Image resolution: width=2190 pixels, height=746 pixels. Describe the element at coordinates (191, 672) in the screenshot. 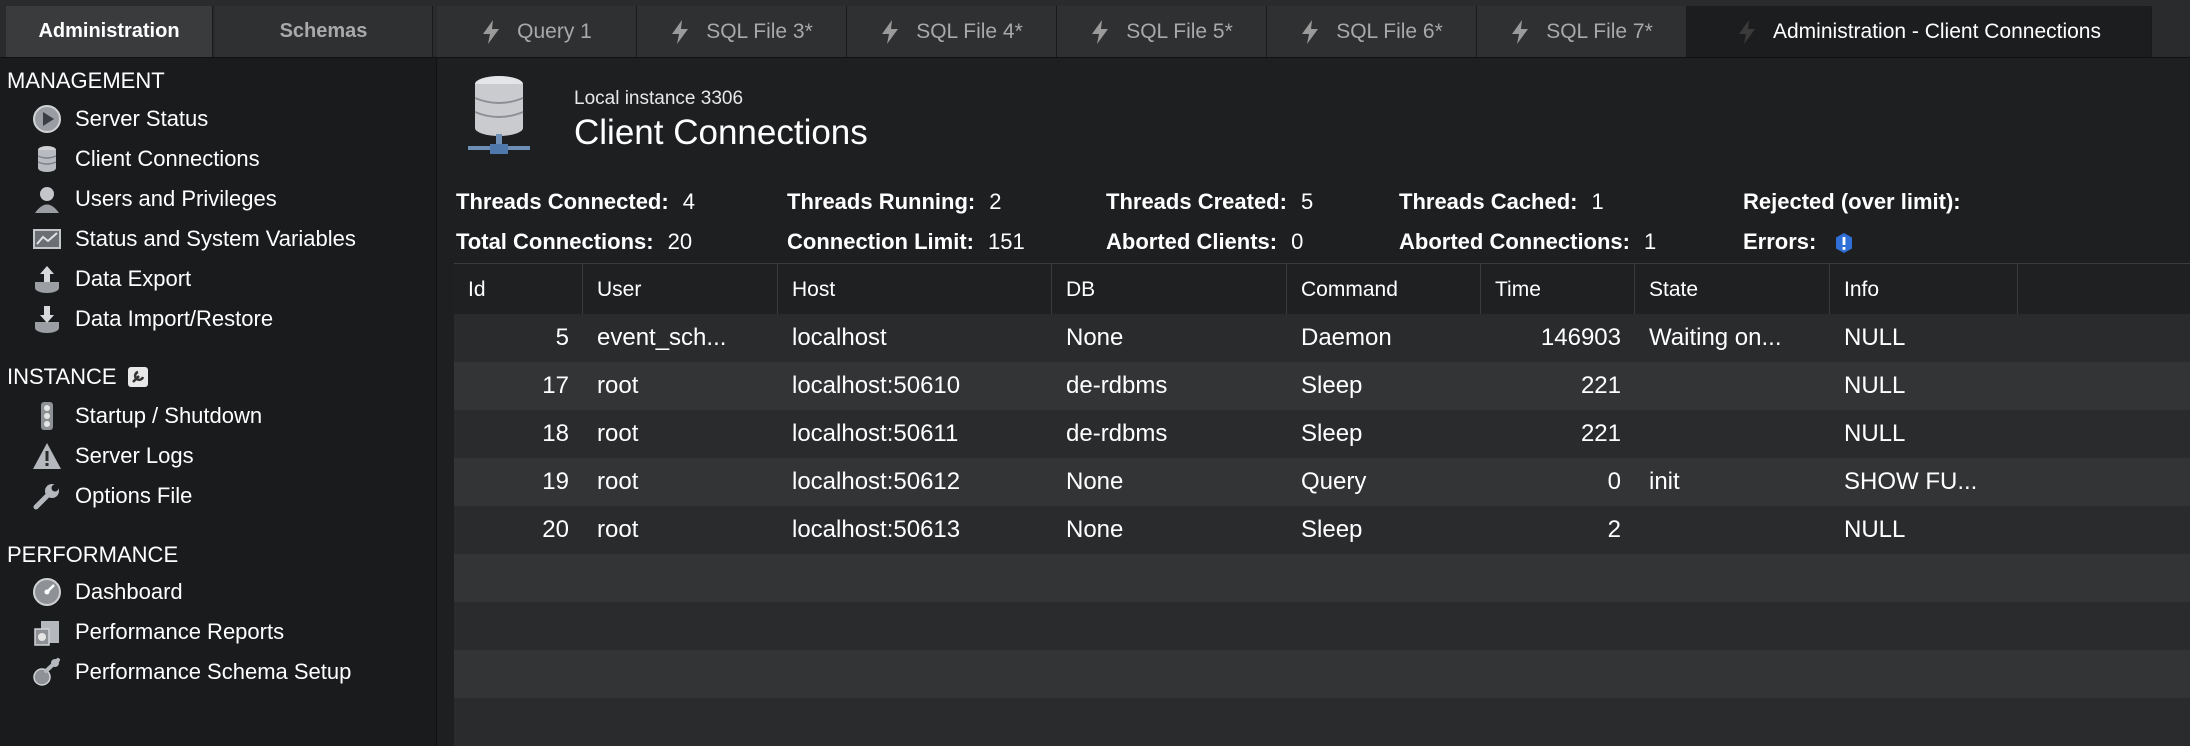

I see `sidebar-item-performance-schema-setup: Performance Schema Setup` at that location.